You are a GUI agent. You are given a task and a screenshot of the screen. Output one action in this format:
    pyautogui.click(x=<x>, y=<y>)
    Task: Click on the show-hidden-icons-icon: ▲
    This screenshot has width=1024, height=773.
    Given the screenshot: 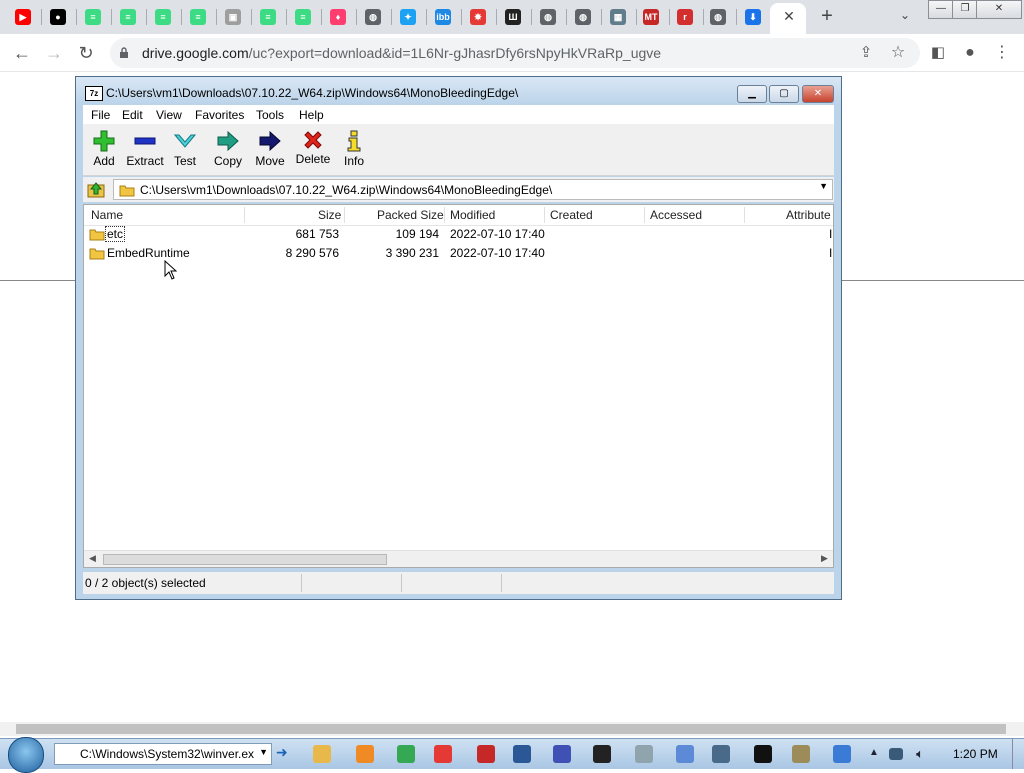 What is the action you would take?
    pyautogui.click(x=874, y=752)
    